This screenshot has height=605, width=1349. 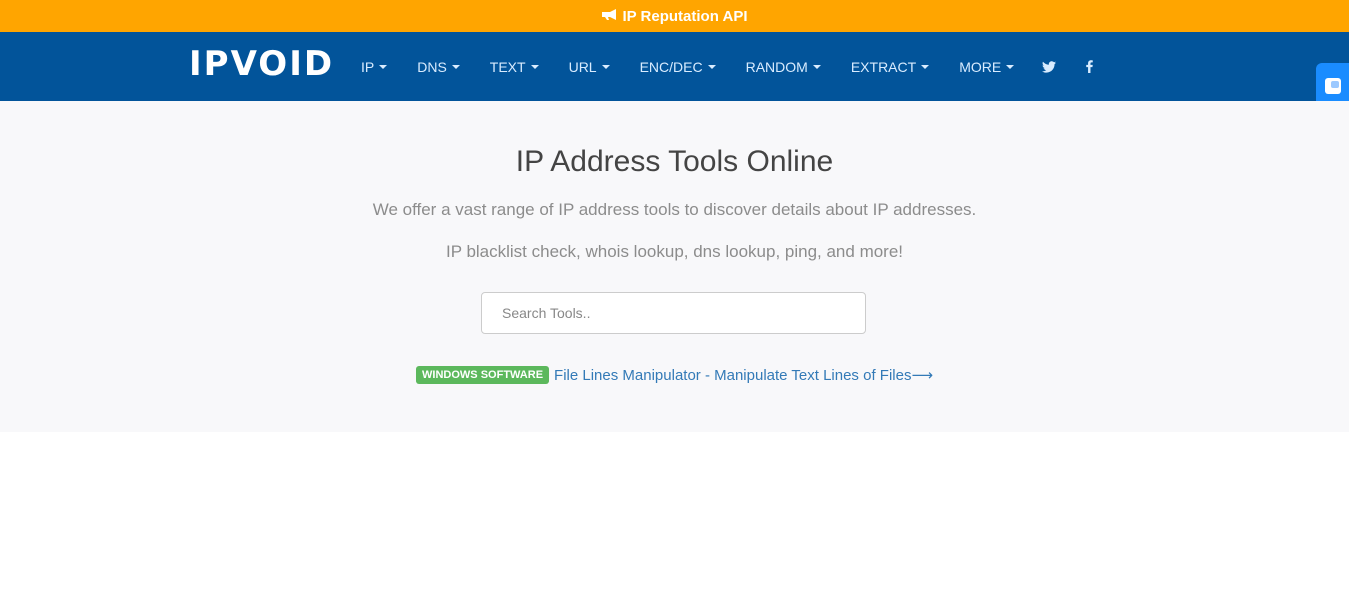 I want to click on nav-text: TEXT, so click(x=514, y=66).